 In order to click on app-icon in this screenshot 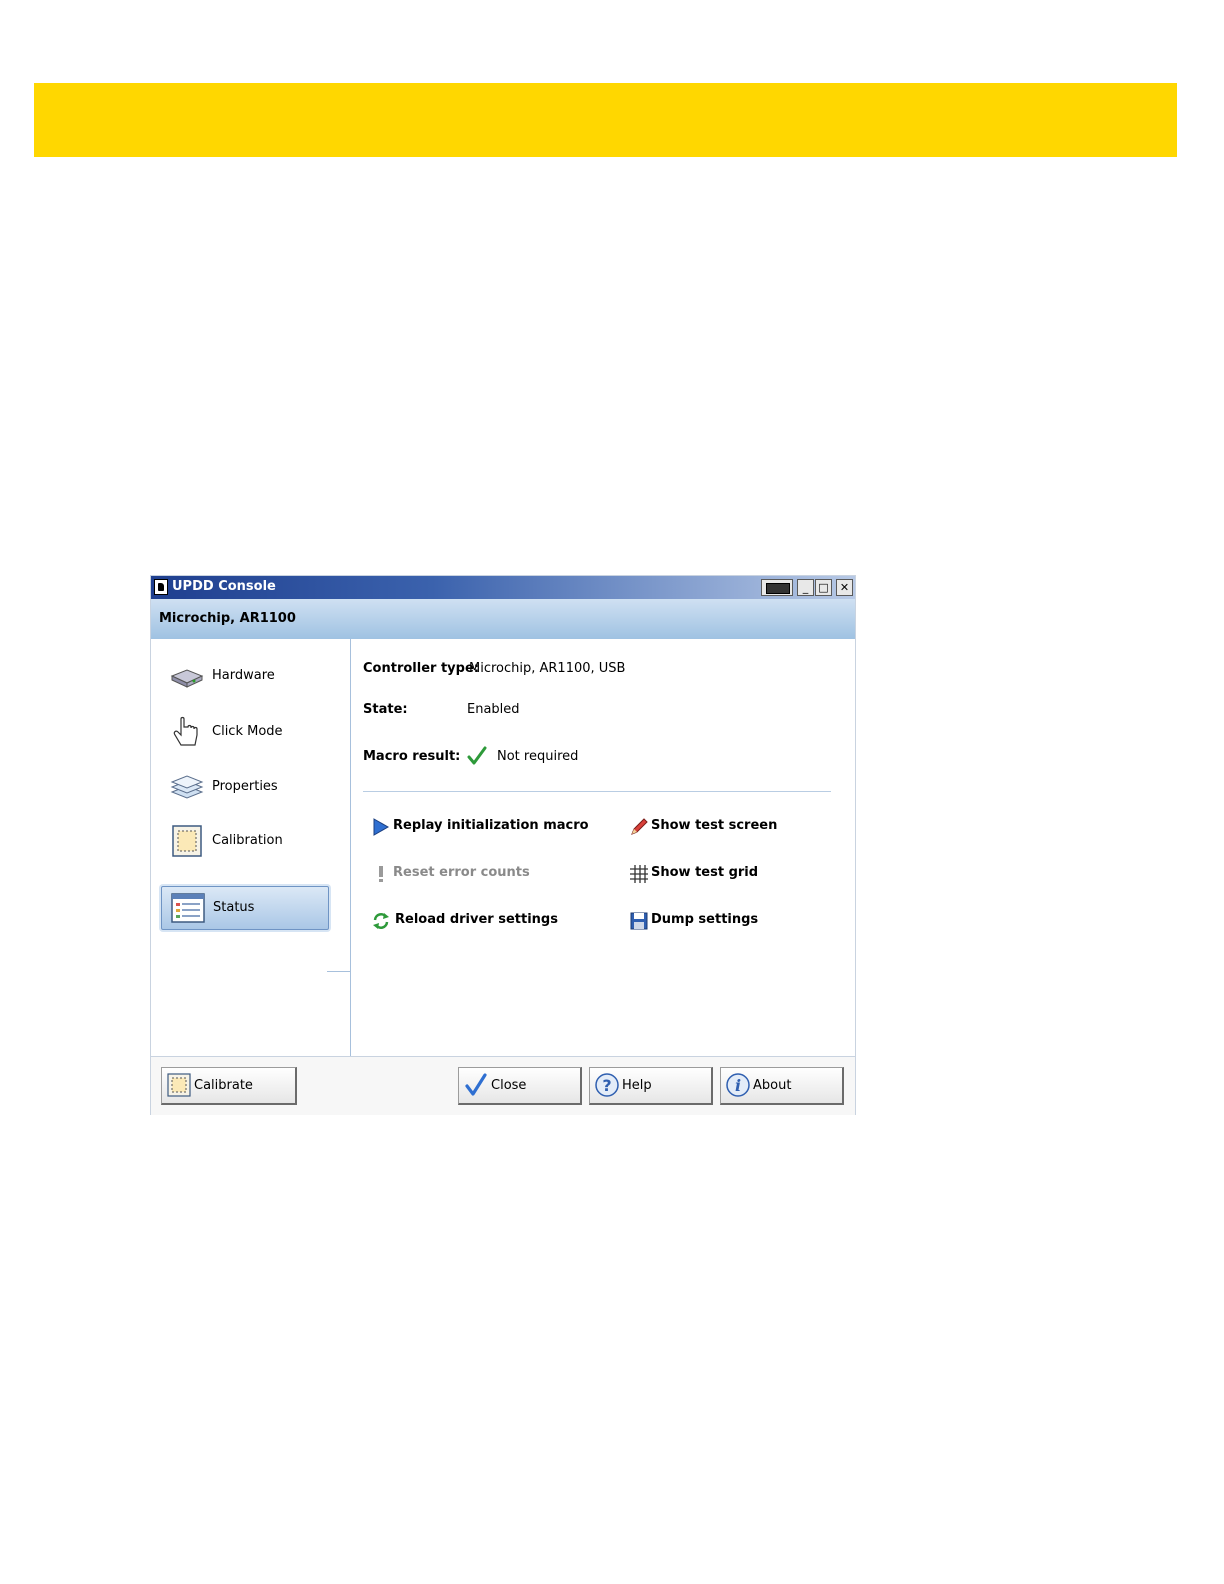, I will do `click(161, 587)`.